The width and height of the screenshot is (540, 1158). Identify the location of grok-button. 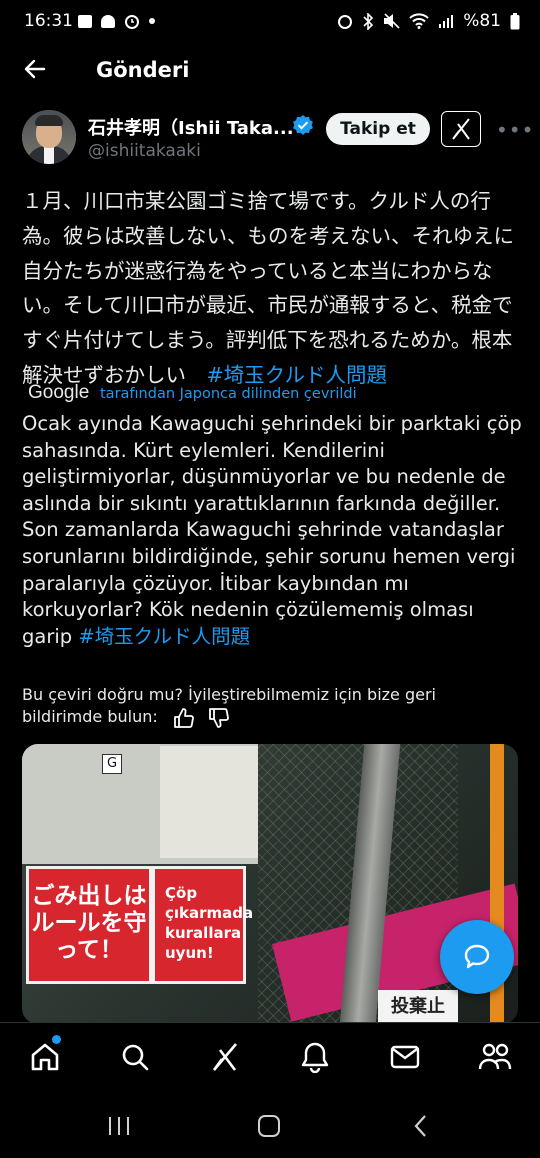
(461, 129).